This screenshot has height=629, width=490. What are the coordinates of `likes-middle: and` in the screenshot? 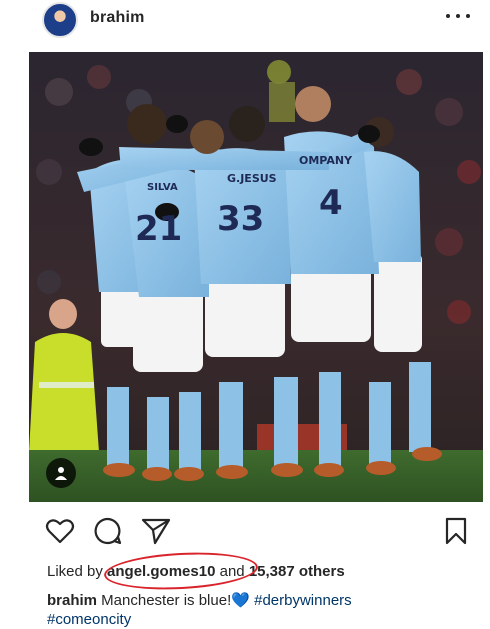 It's located at (232, 571).